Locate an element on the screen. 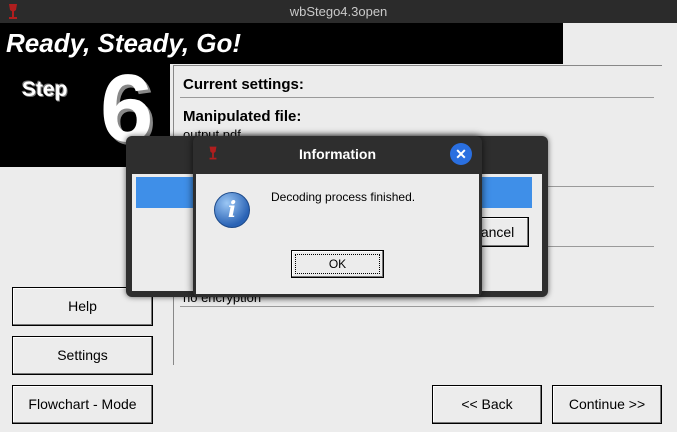  help-button-label: Help is located at coordinates (82, 306).